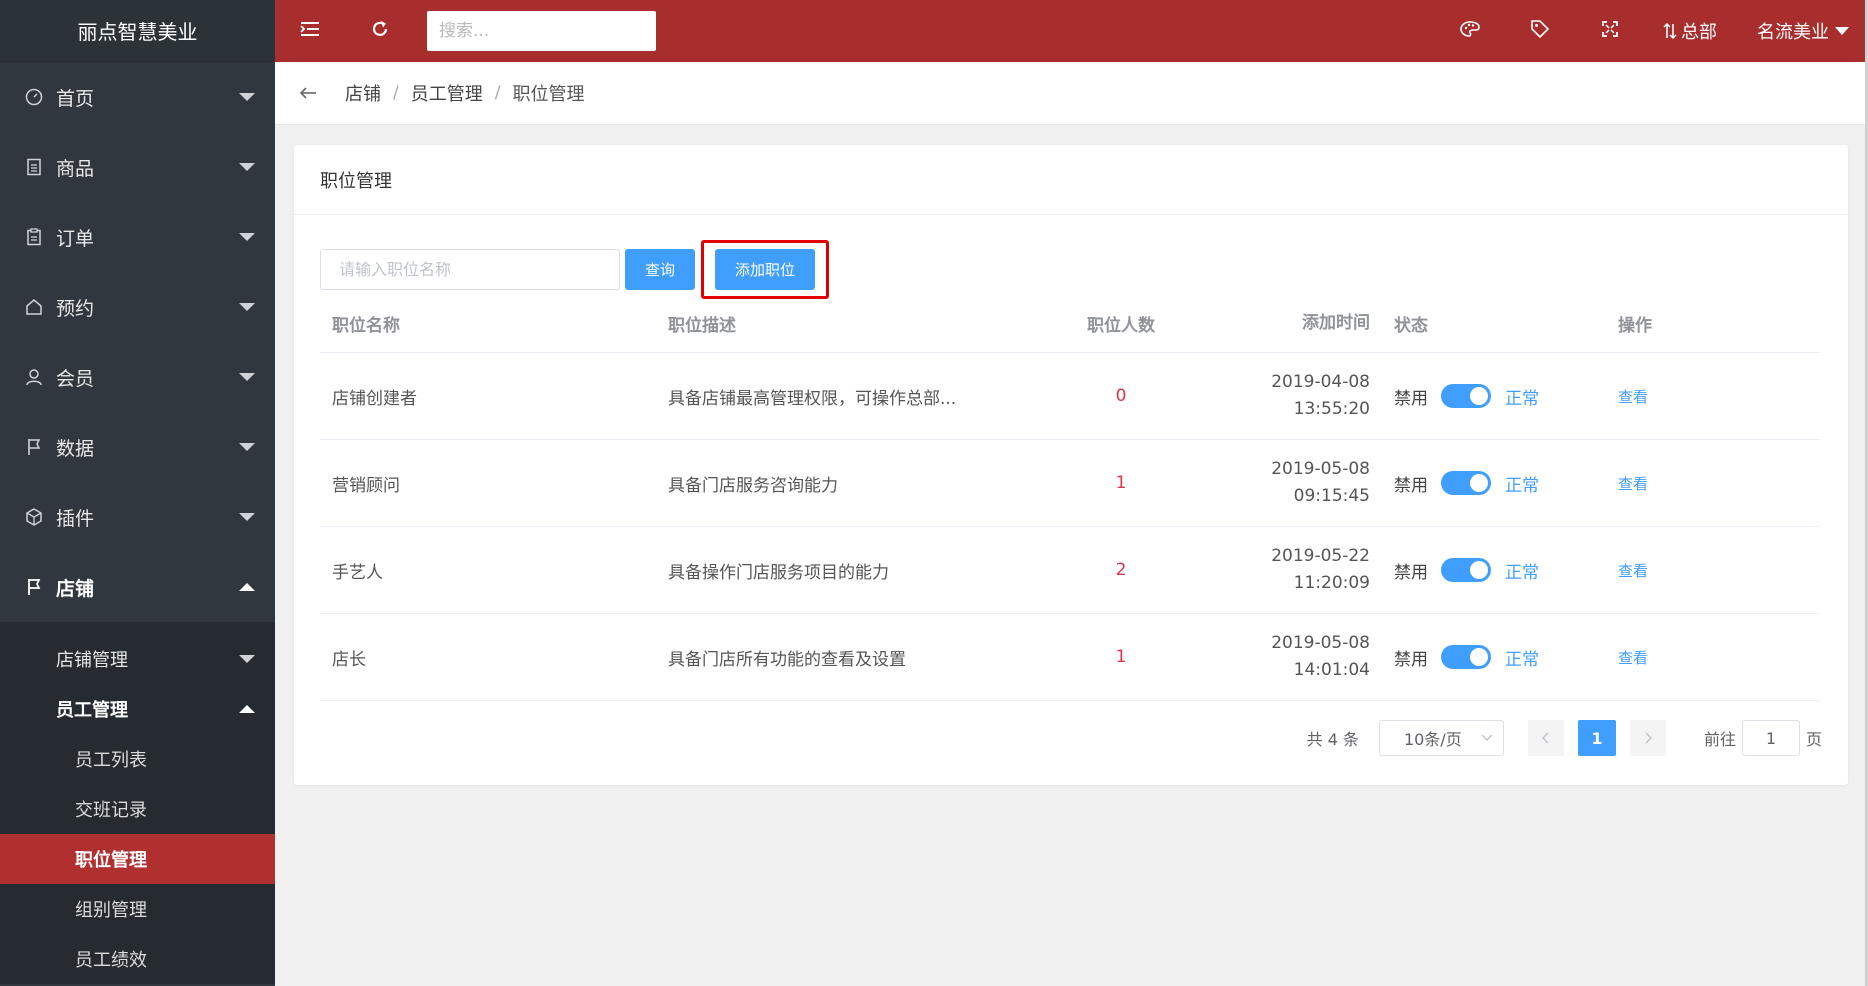 This screenshot has width=1868, height=986. Describe the element at coordinates (1331, 670) in the screenshot. I see `cell-clock: 14:01:04` at that location.